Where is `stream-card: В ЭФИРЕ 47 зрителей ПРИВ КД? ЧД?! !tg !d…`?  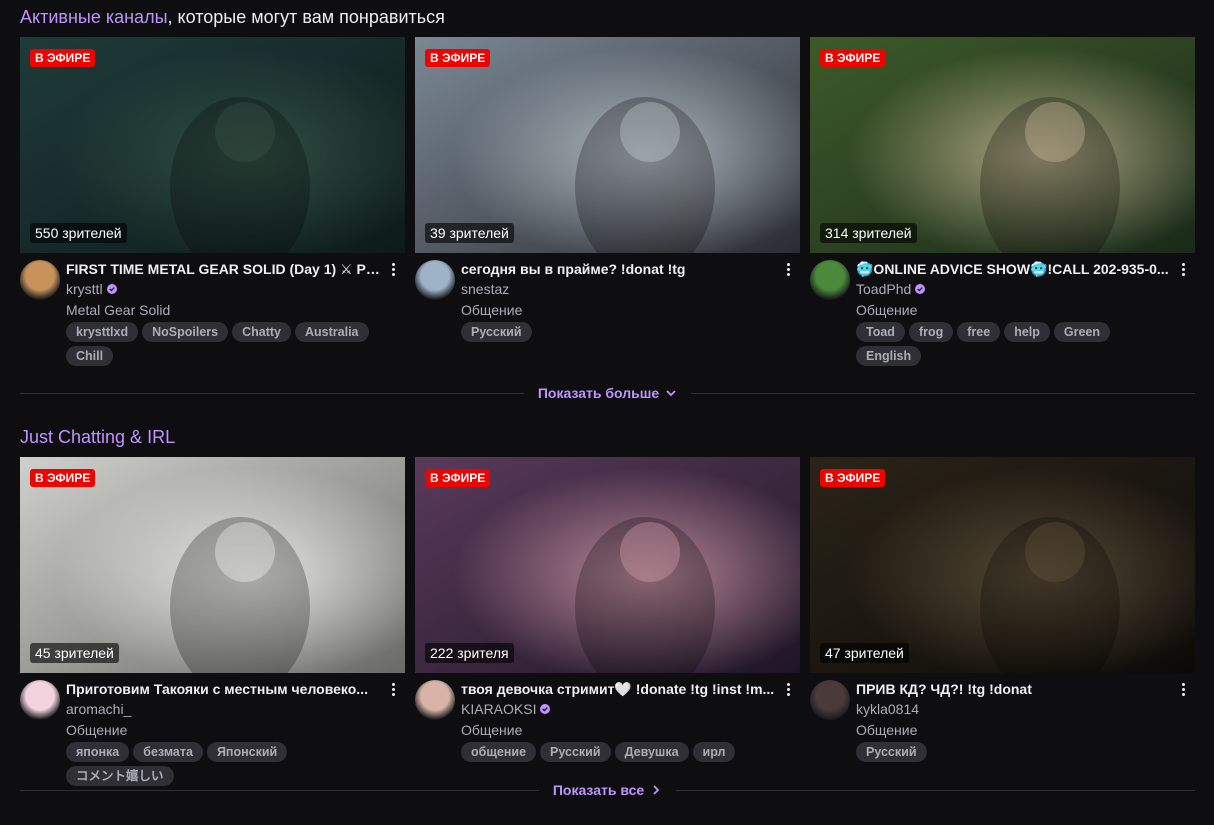 stream-card: В ЭФИРЕ 47 зрителей ПРИВ КД? ЧД?! !tg !d… is located at coordinates (1002, 621).